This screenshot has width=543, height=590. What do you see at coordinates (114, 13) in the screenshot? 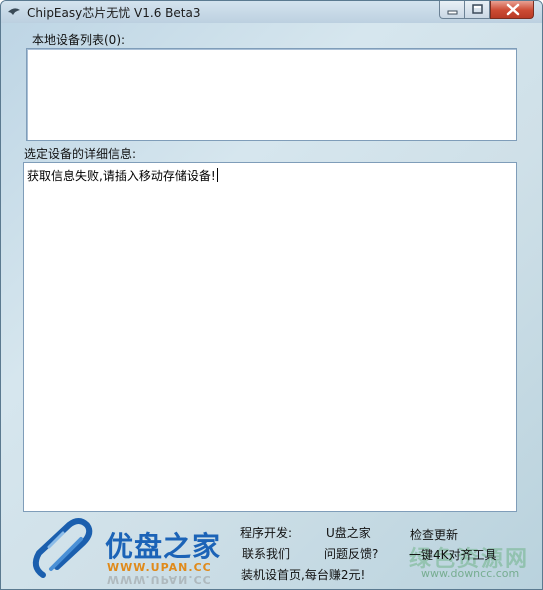
I see `window-title: ChipEasy芯片无忧 V1.6 Beta3` at bounding box center [114, 13].